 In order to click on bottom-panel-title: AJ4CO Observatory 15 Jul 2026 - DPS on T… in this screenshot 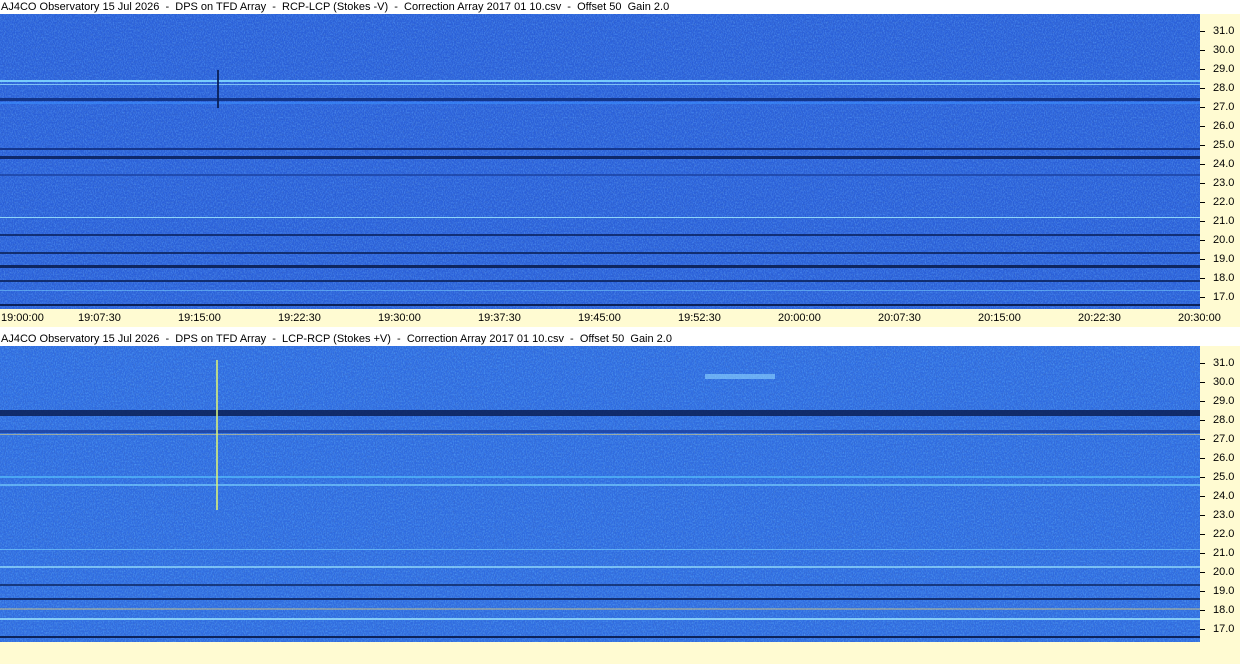, I will do `click(620, 339)`.